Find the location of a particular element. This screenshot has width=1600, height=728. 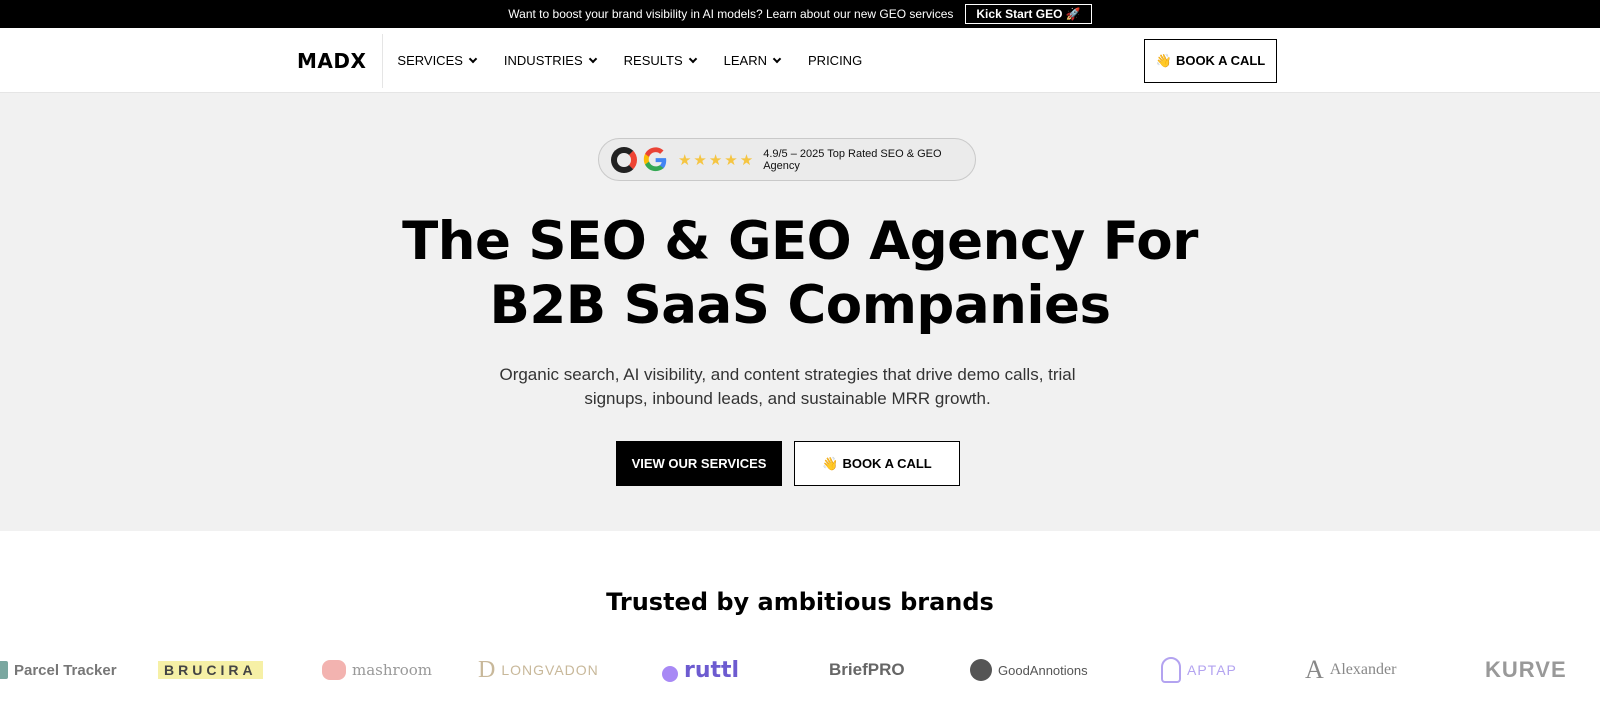

brand-logo-goodannotions: GoodAnnotions is located at coordinates (1029, 670).